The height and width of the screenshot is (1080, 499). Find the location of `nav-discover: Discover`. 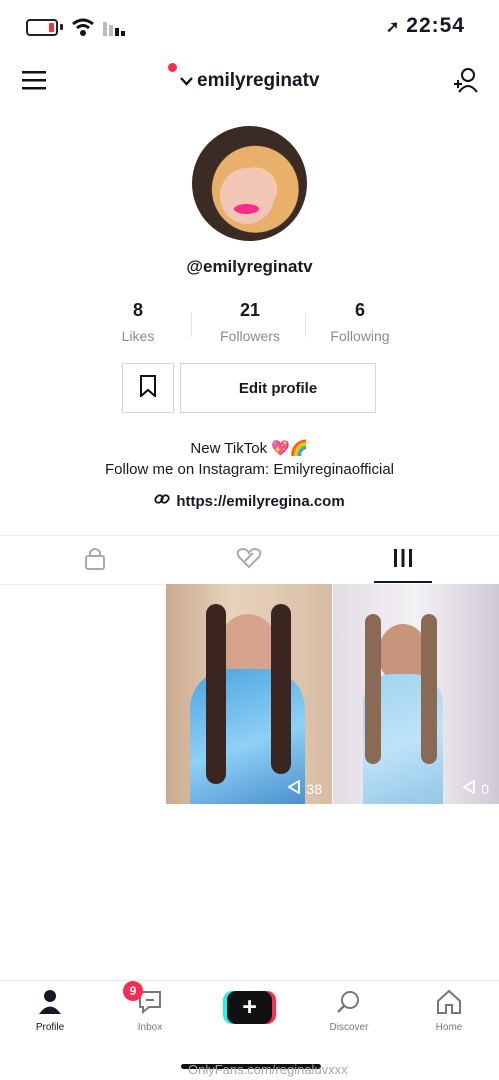

nav-discover: Discover is located at coordinates (349, 1011).